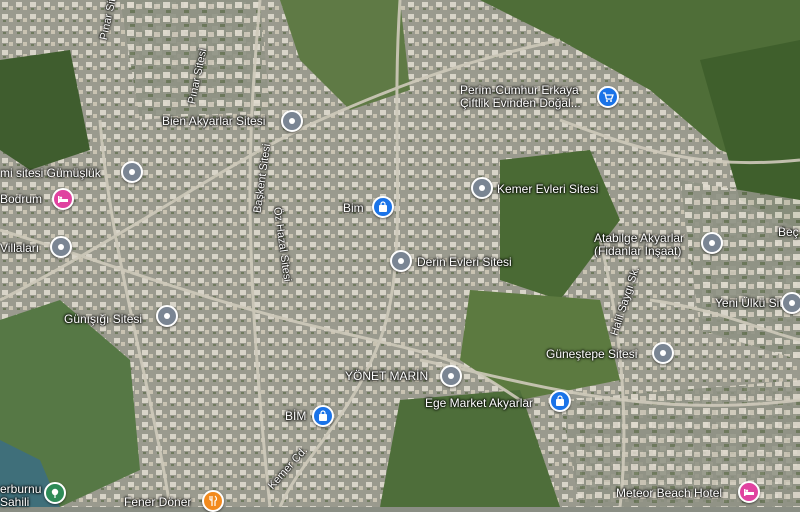  What do you see at coordinates (19, 248) in the screenshot?
I see `map-label-villalari: Villaları` at bounding box center [19, 248].